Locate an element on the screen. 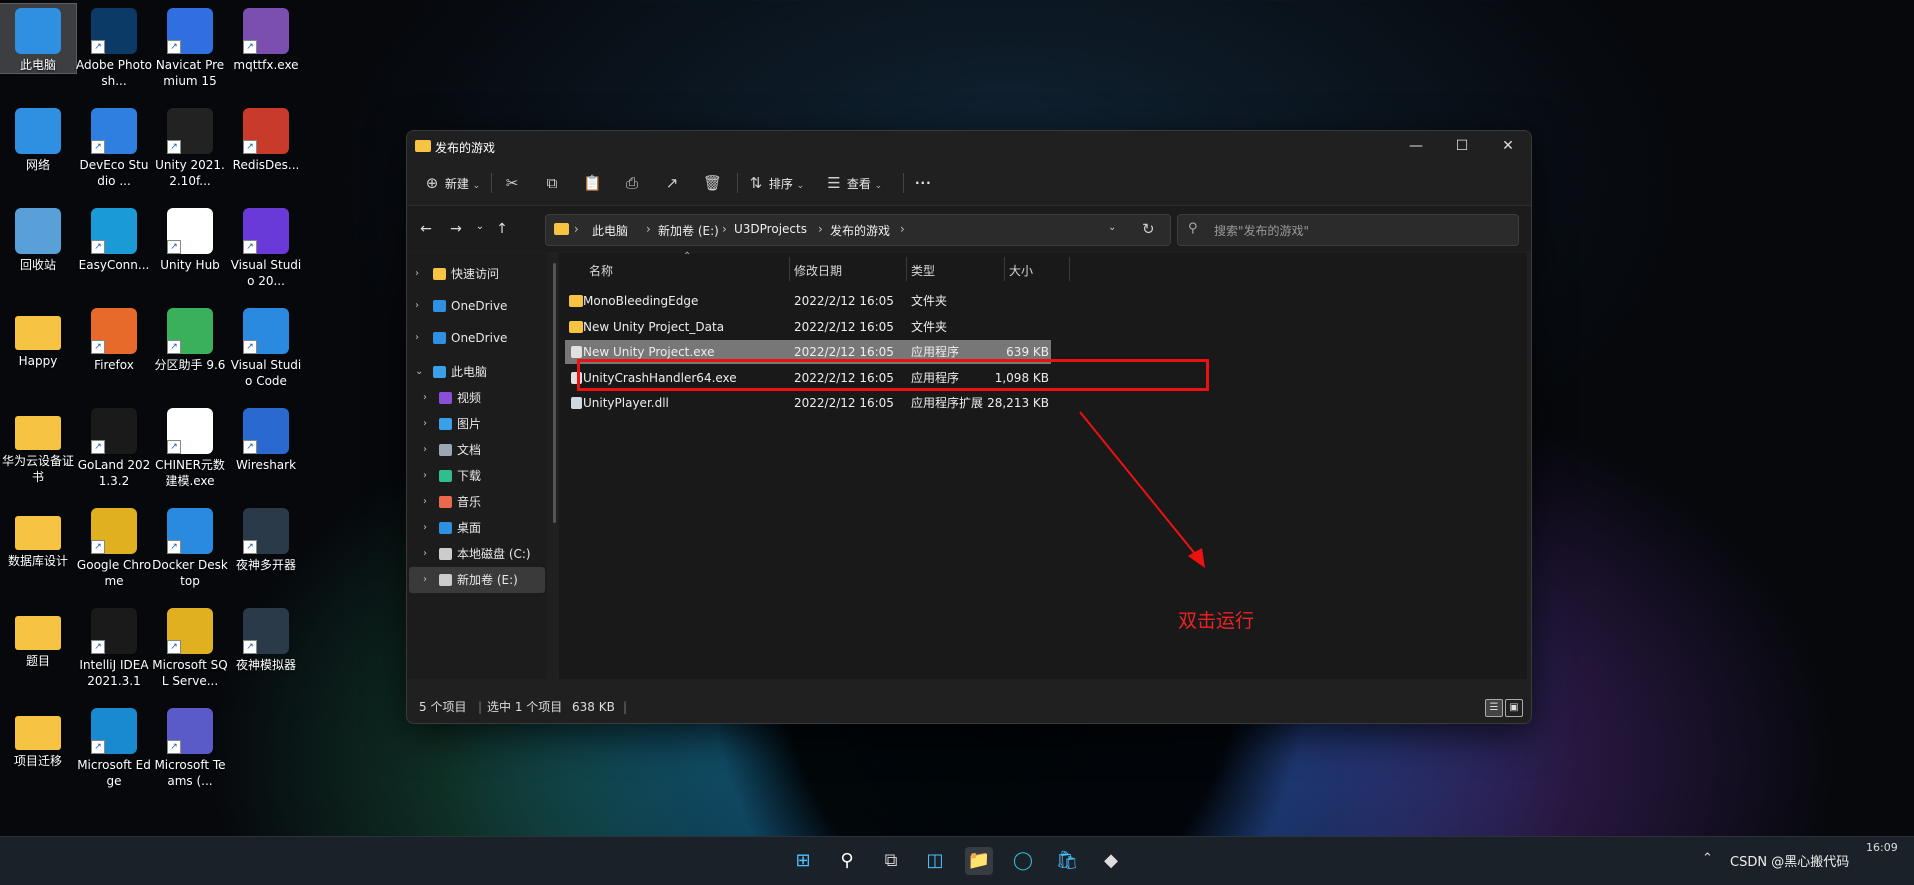 The height and width of the screenshot is (885, 1914). column-header-date: 修改日期 is located at coordinates (818, 270).